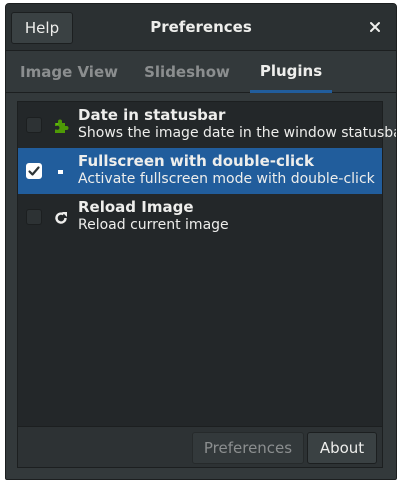 This screenshot has width=402, height=488. I want to click on close-button, so click(375, 27).